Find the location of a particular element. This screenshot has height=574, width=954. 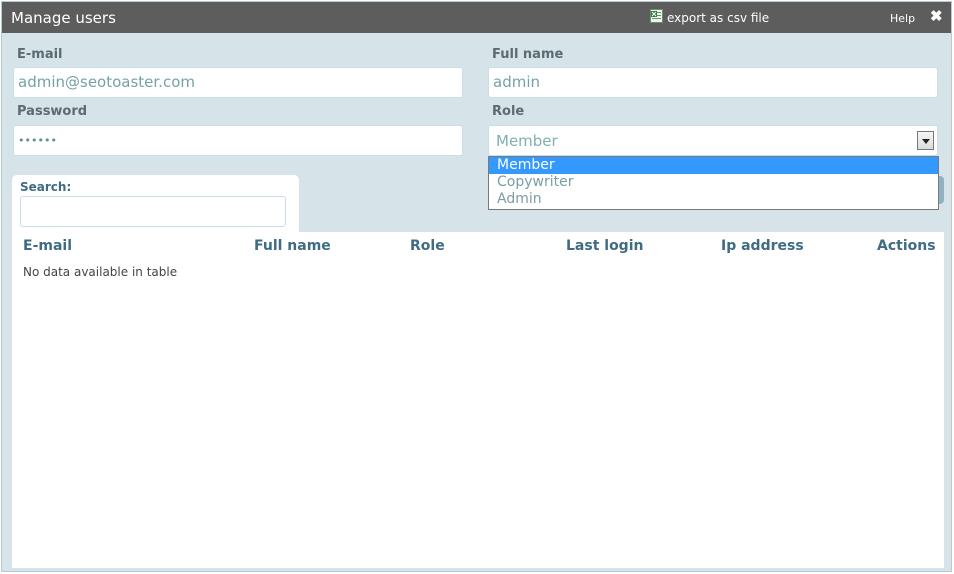

email-label: E-mail is located at coordinates (40, 54).